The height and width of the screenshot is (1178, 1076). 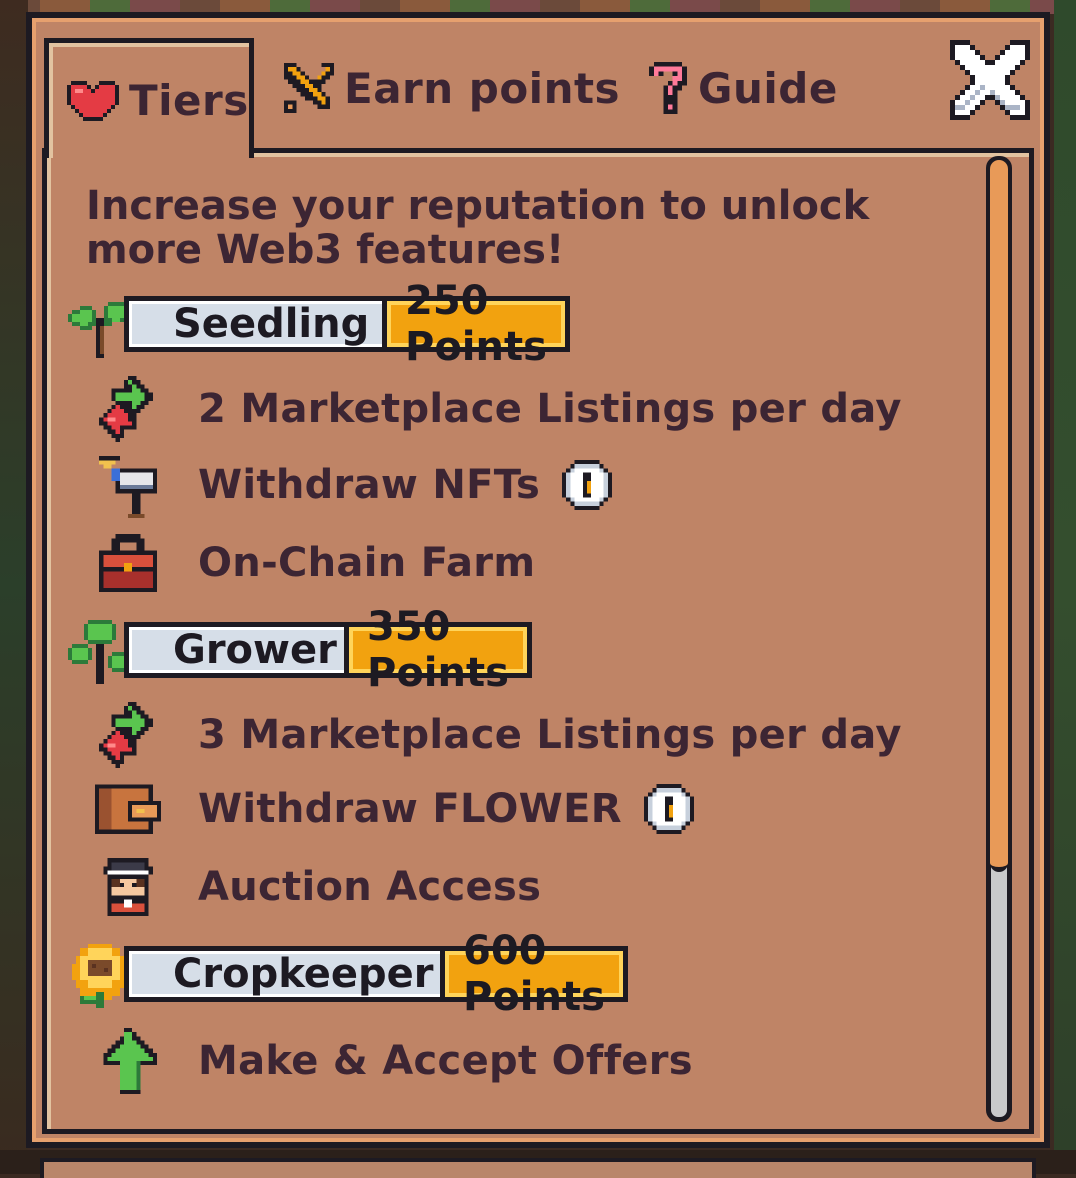 What do you see at coordinates (128, 563) in the screenshot?
I see `toolbox-icon` at bounding box center [128, 563].